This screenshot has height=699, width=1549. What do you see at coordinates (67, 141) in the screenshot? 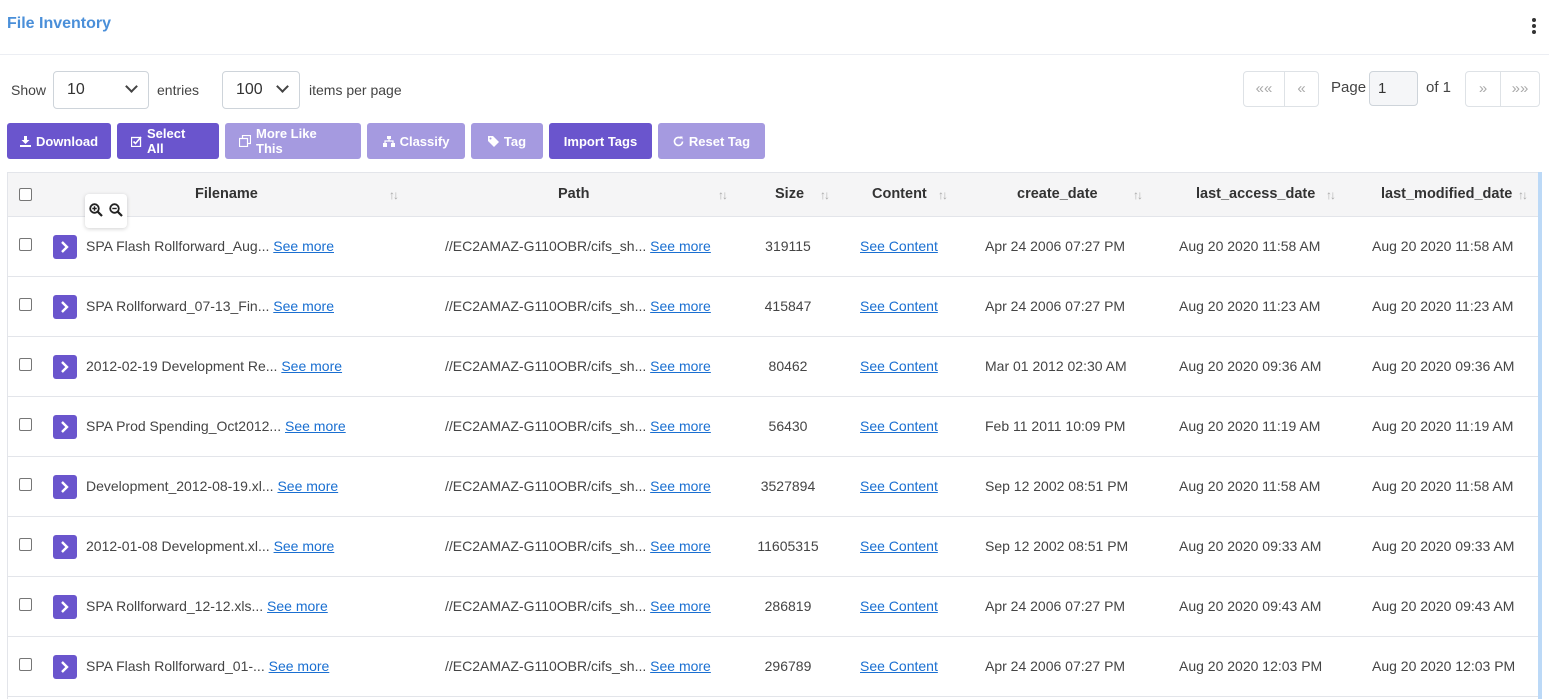
I see `download-label: Download` at bounding box center [67, 141].